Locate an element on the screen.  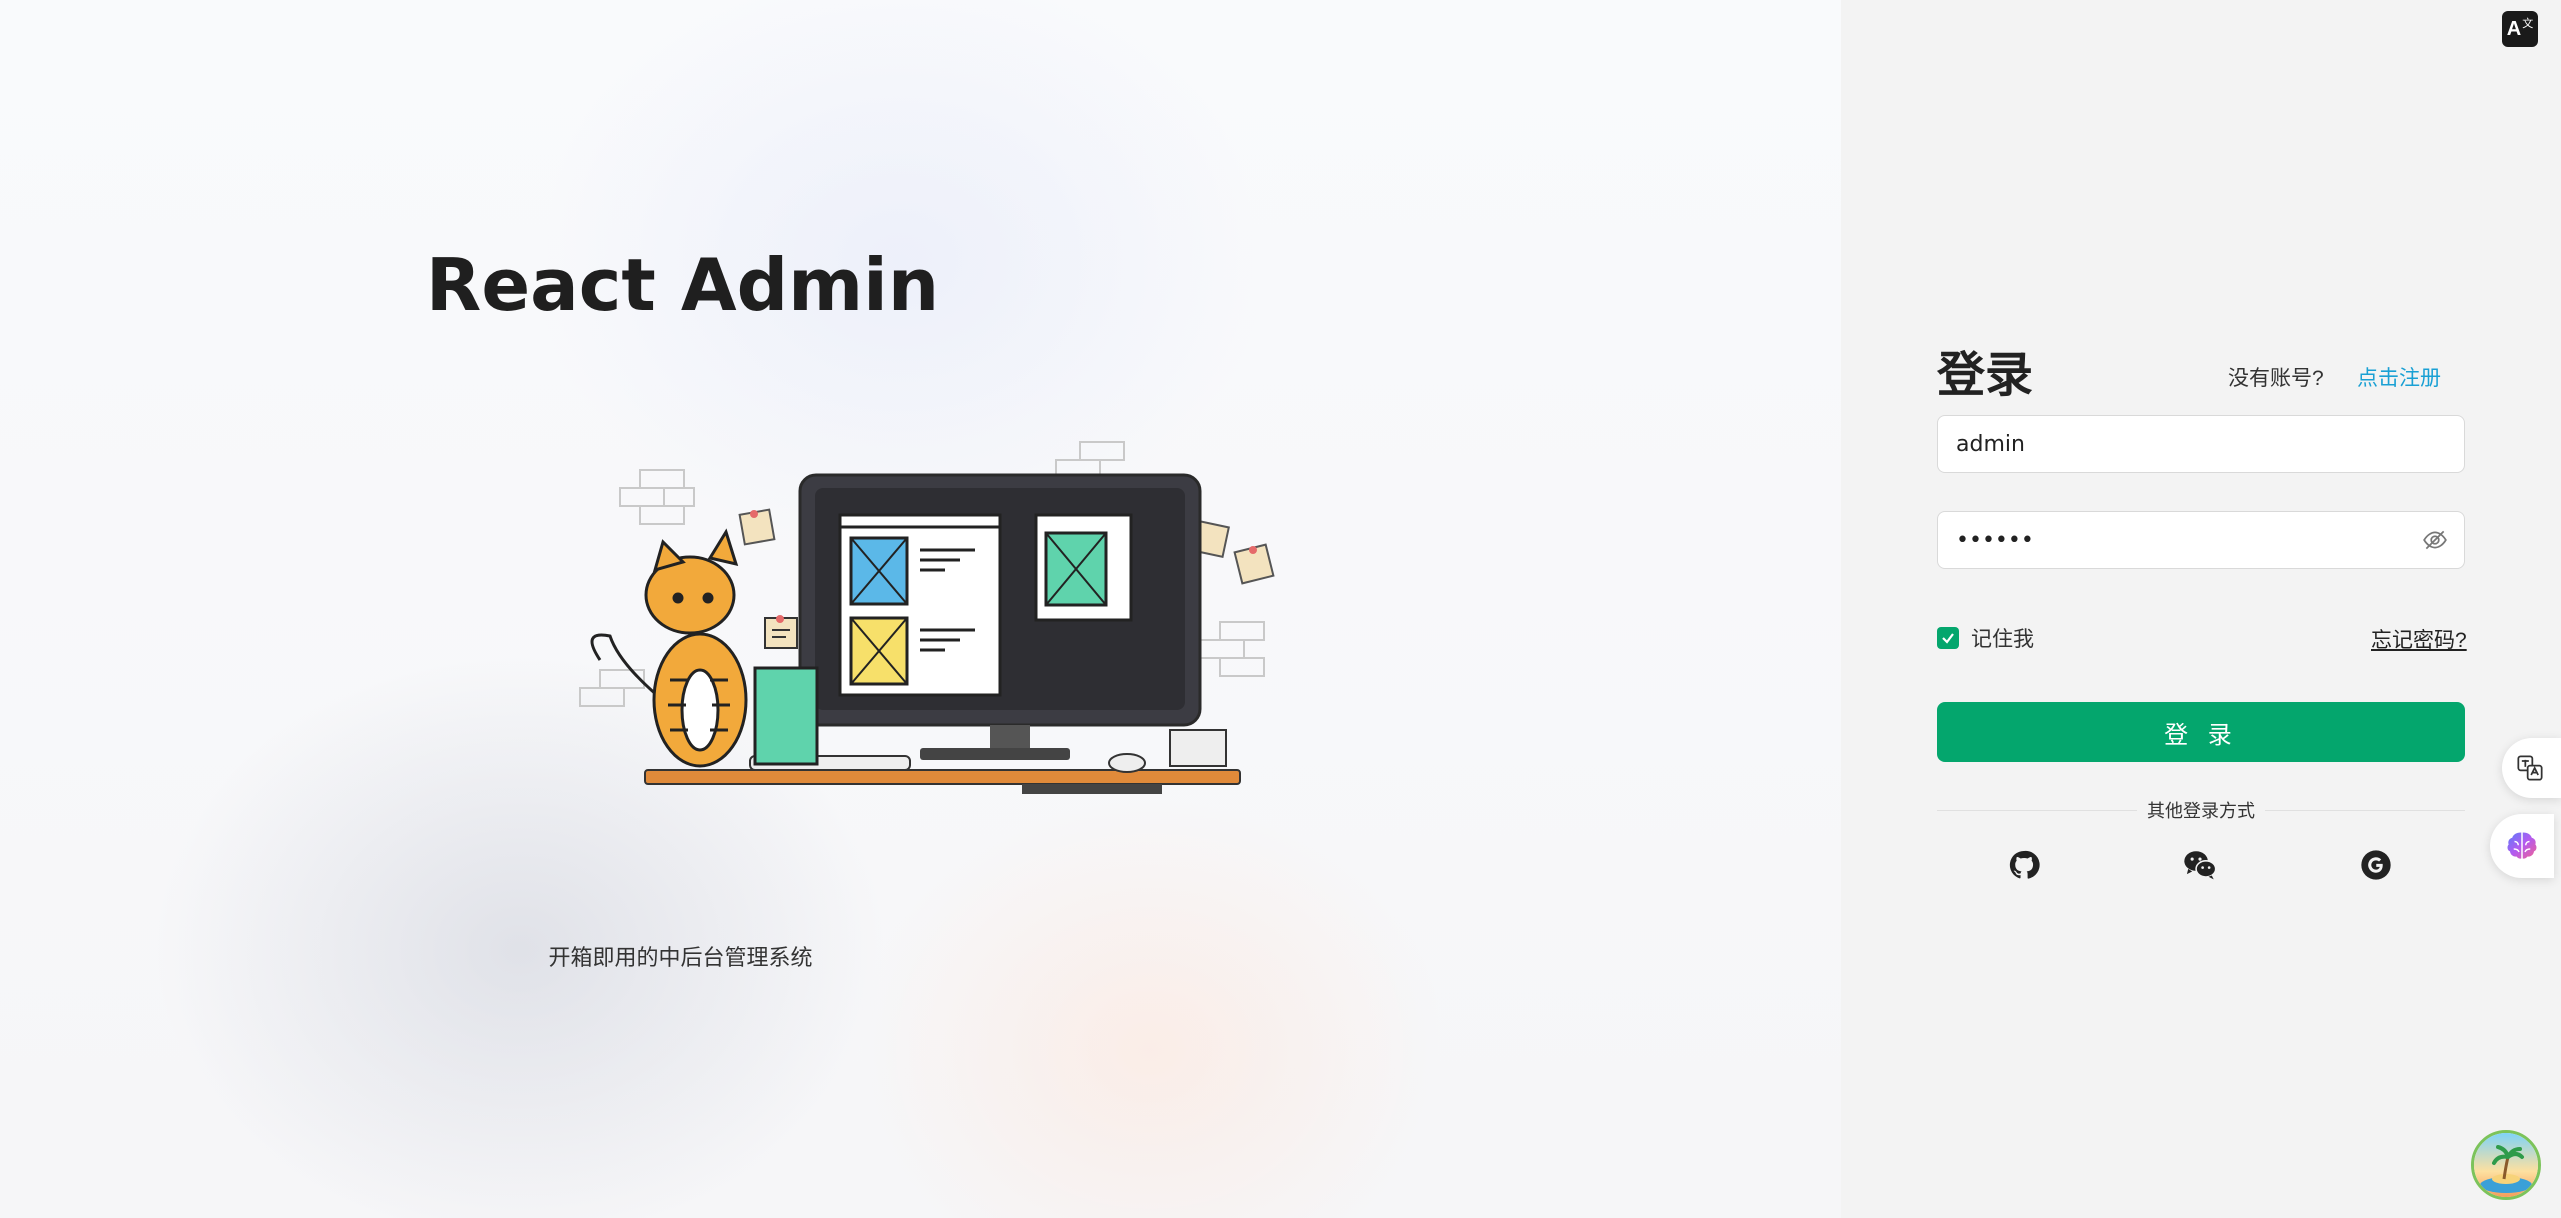
translate-float-button is located at coordinates (2531, 768).